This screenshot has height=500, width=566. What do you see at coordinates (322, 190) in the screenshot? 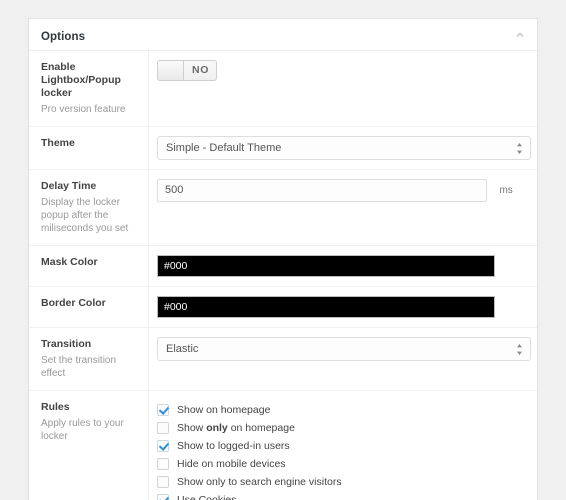
I see `delay-time-input: 500` at bounding box center [322, 190].